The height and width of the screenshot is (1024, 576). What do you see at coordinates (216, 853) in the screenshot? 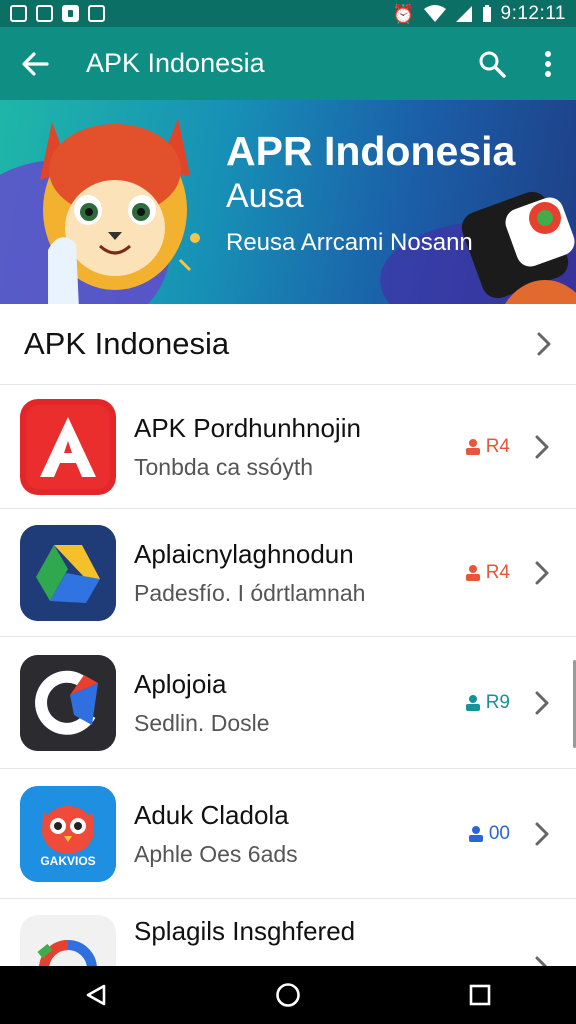
I see `app-subtitle: Aphle Oes 6ads` at bounding box center [216, 853].